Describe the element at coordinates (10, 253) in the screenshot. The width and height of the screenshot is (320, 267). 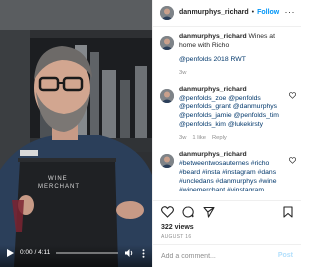
I see `play-icon` at that location.